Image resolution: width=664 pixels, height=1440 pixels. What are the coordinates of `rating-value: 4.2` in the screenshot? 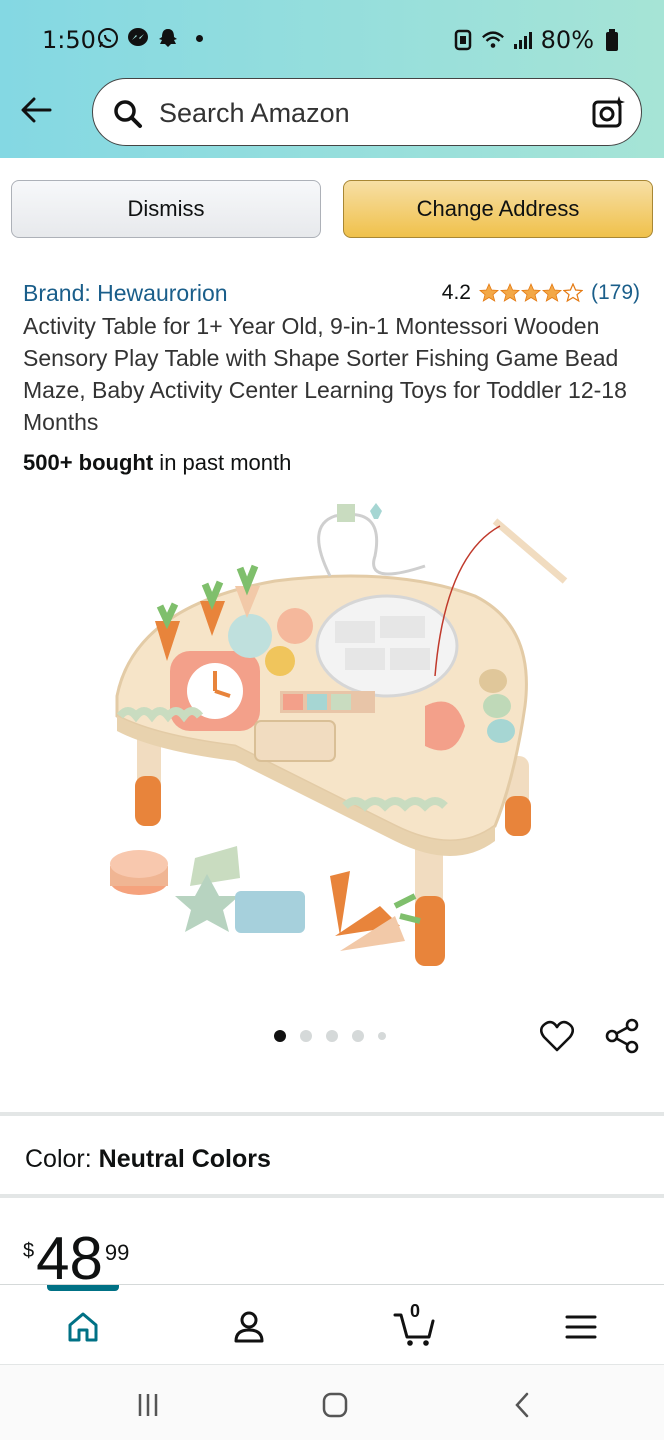 It's located at (456, 292).